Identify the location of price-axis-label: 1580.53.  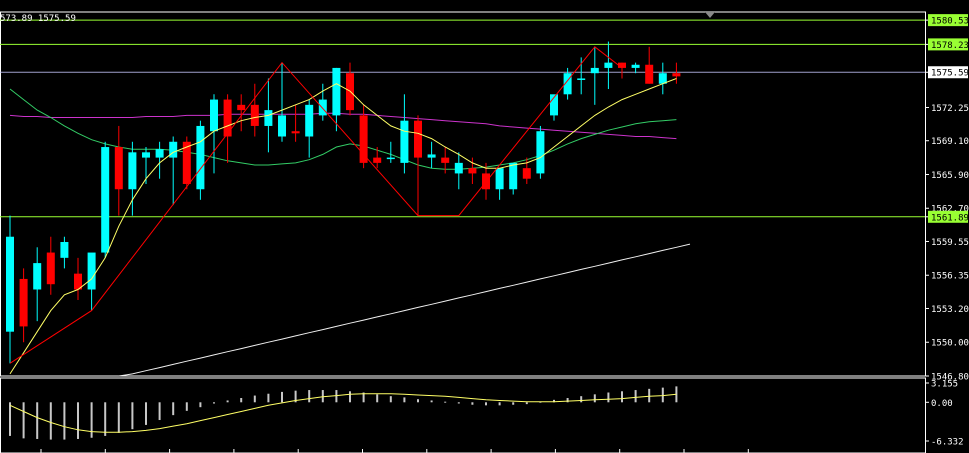
(950, 22).